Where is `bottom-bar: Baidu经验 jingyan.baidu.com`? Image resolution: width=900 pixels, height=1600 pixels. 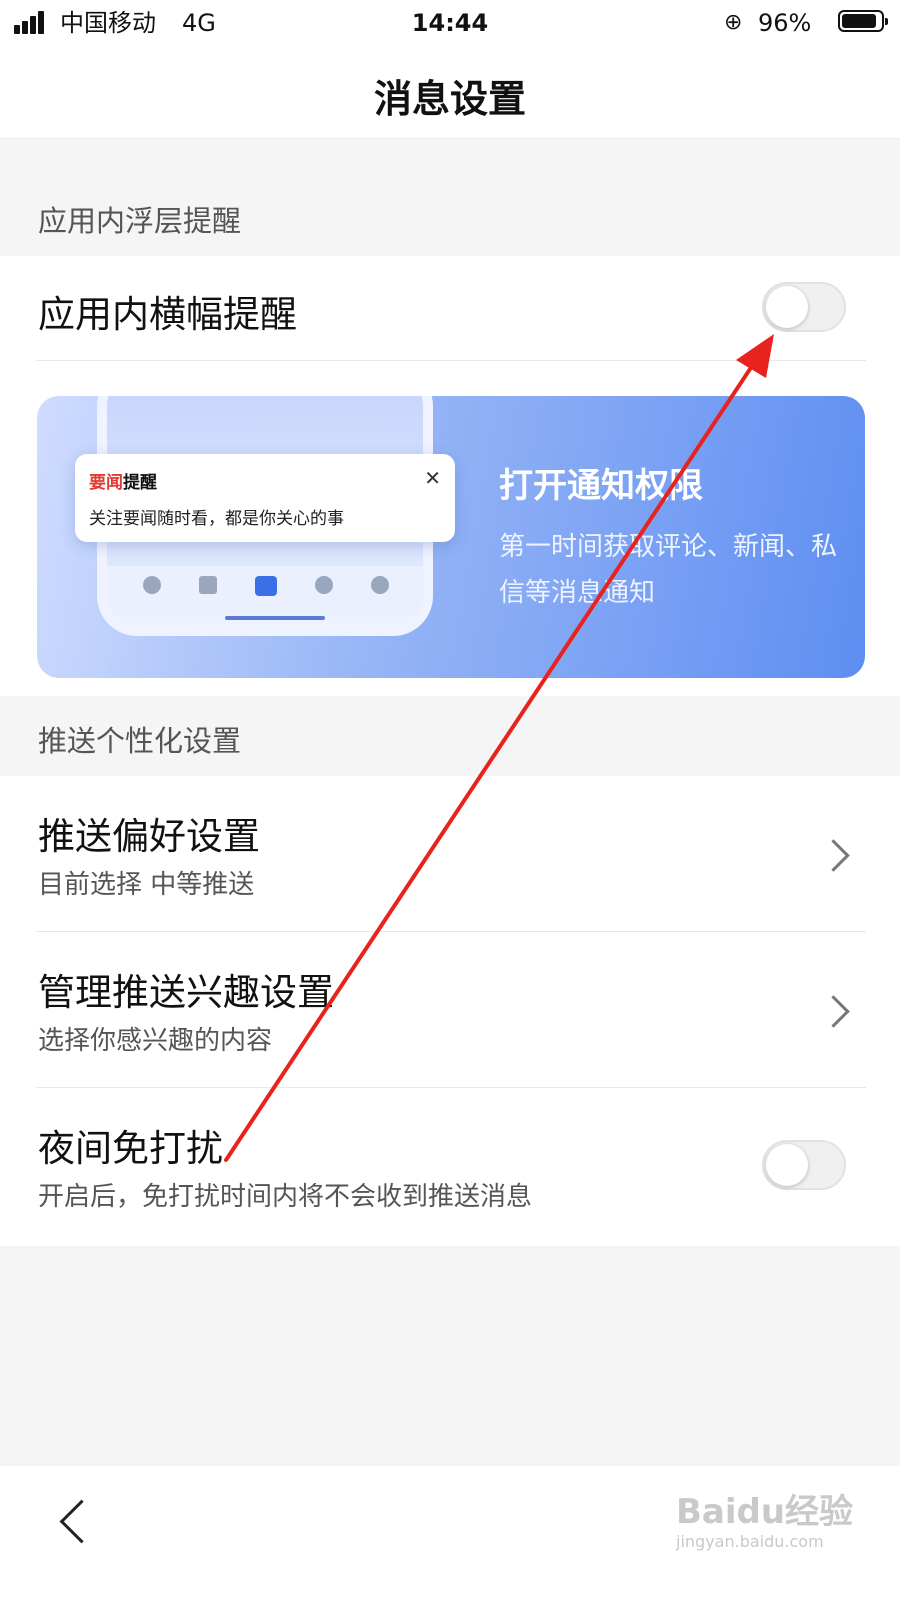
bottom-bar: Baidu经验 jingyan.baidu.com is located at coordinates (450, 1533).